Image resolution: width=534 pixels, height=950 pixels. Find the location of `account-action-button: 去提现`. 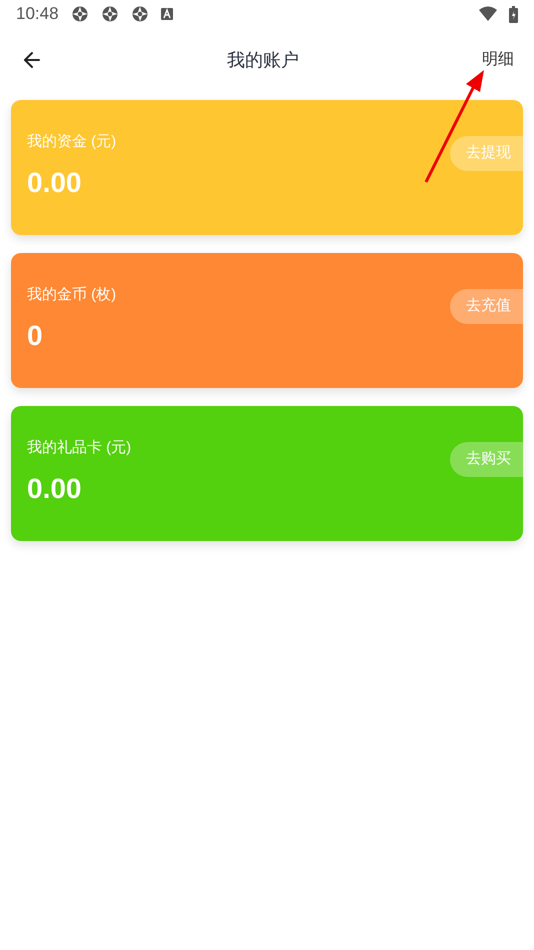

account-action-button: 去提现 is located at coordinates (486, 153).